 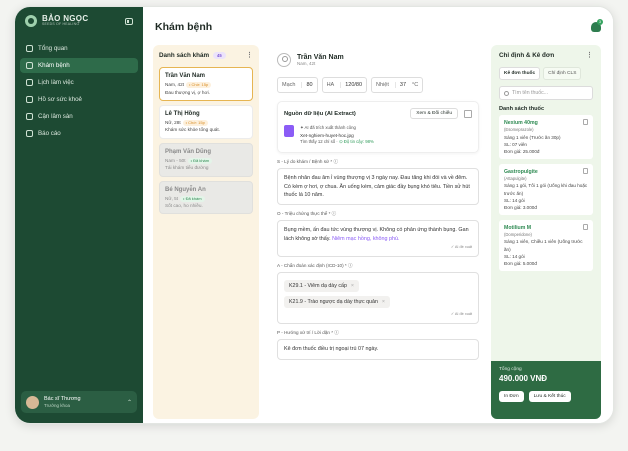 I want to click on calendar-icon, so click(x=29, y=82).